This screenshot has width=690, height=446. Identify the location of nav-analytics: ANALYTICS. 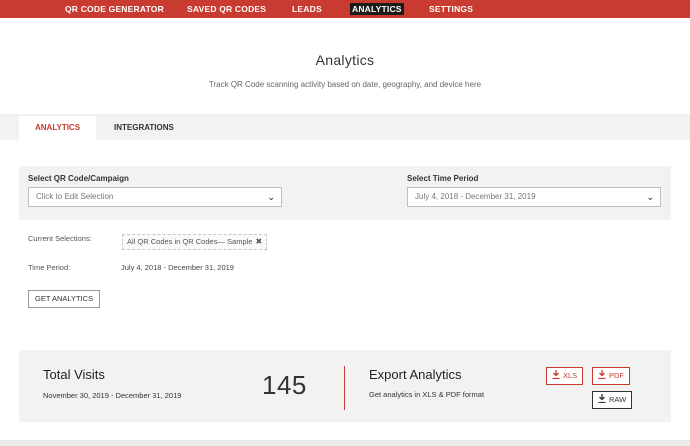
(377, 9).